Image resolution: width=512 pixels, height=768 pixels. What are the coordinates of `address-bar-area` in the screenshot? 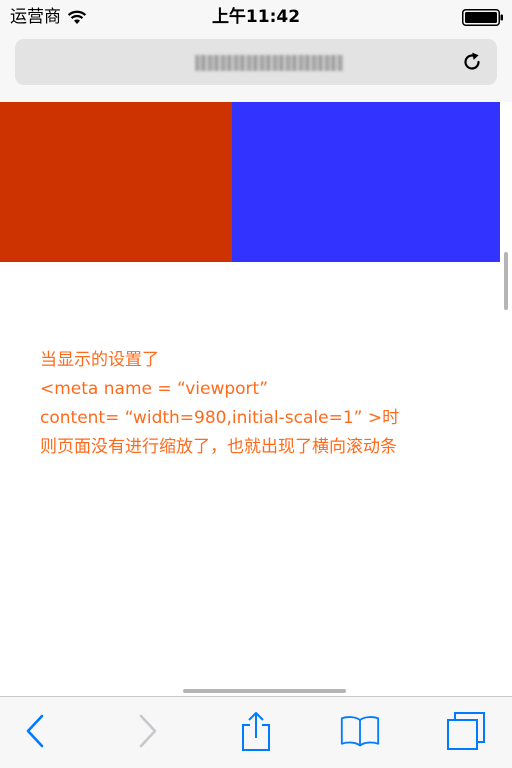 It's located at (256, 68).